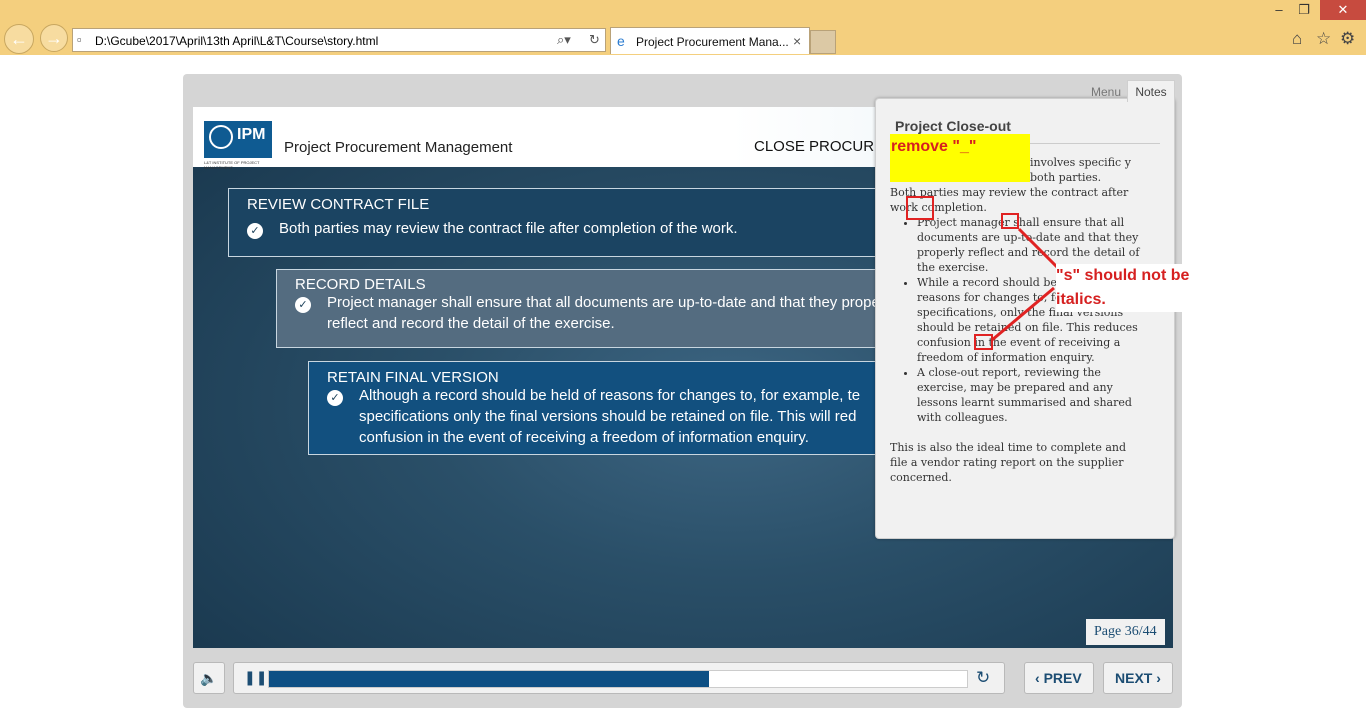 The image size is (1366, 728). Describe the element at coordinates (1062, 678) in the screenshot. I see `prev-label: PREV` at that location.